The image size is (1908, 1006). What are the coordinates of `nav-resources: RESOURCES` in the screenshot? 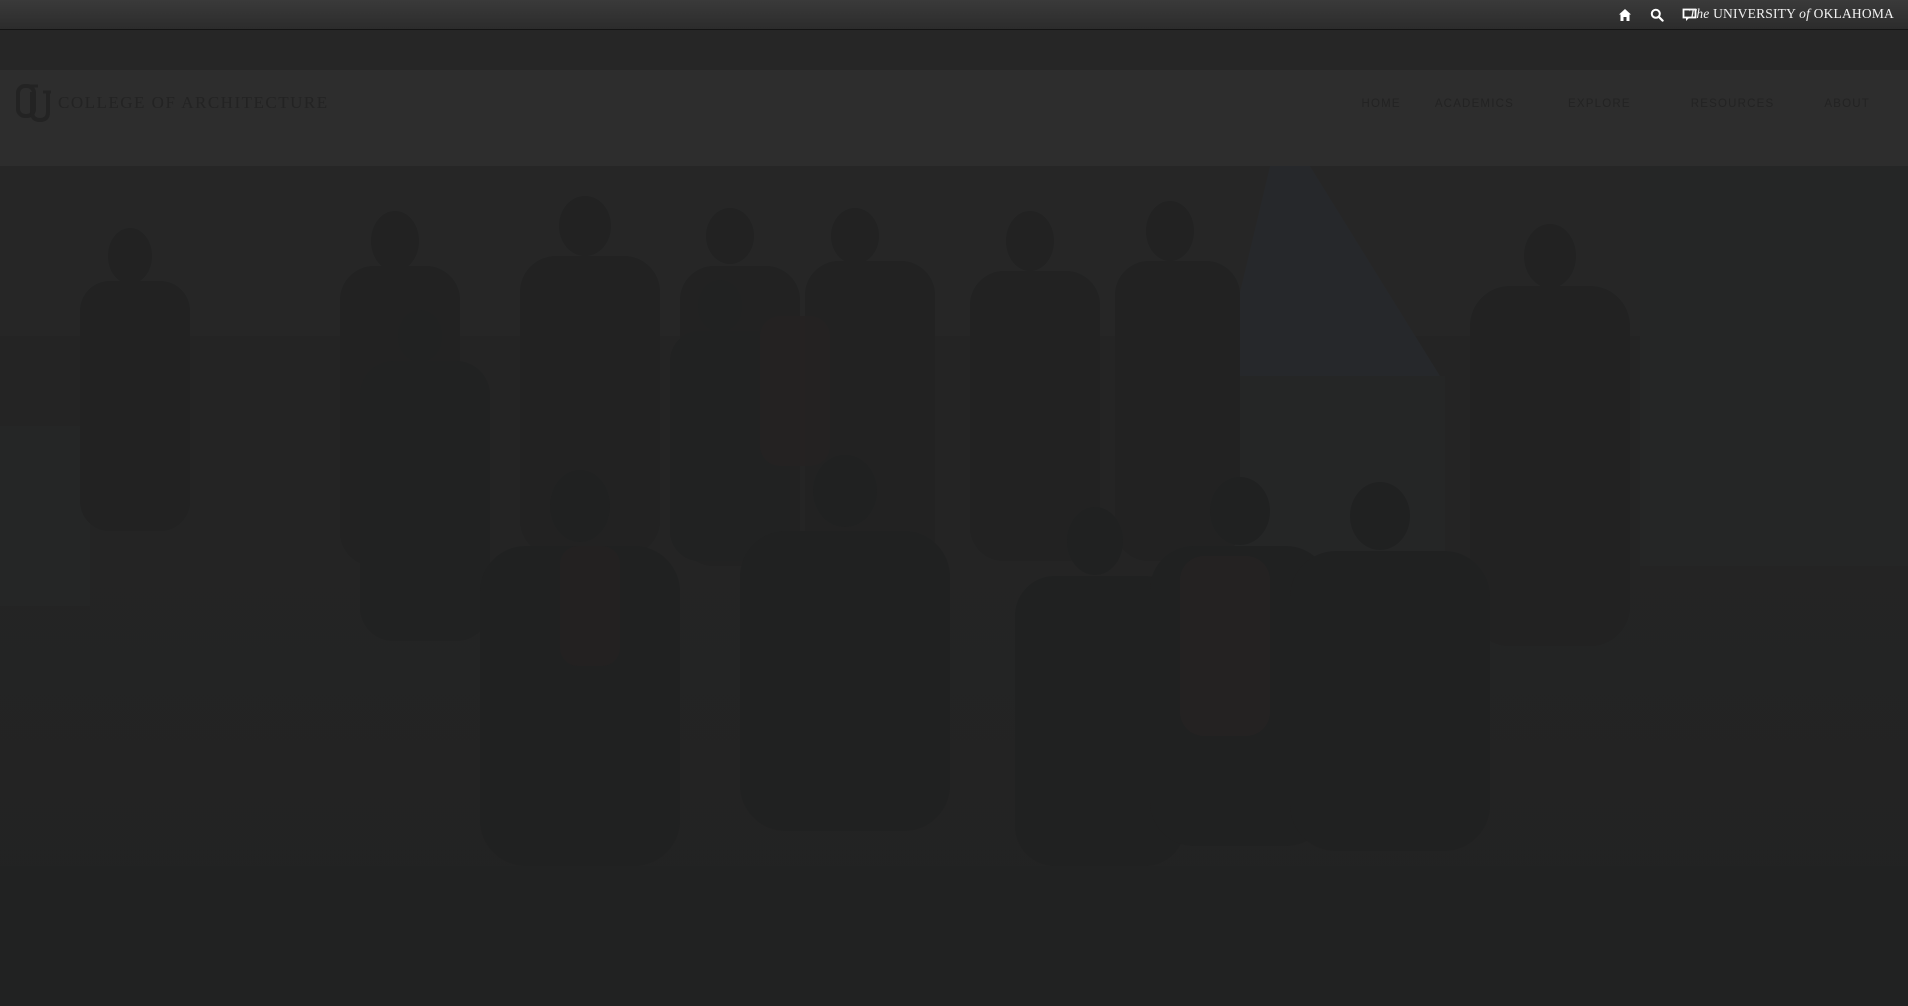 It's located at (1733, 104).